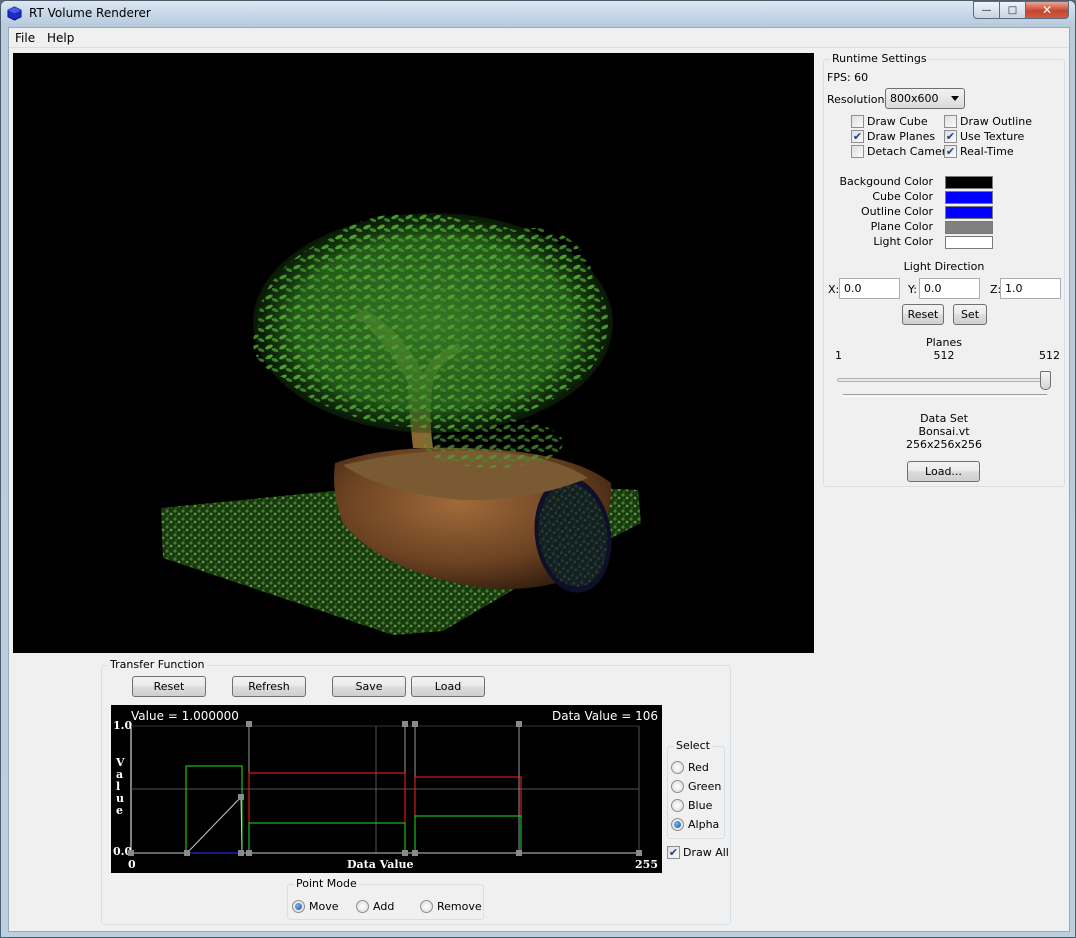 The height and width of the screenshot is (938, 1076). I want to click on maximize-icon: □, so click(1012, 10).